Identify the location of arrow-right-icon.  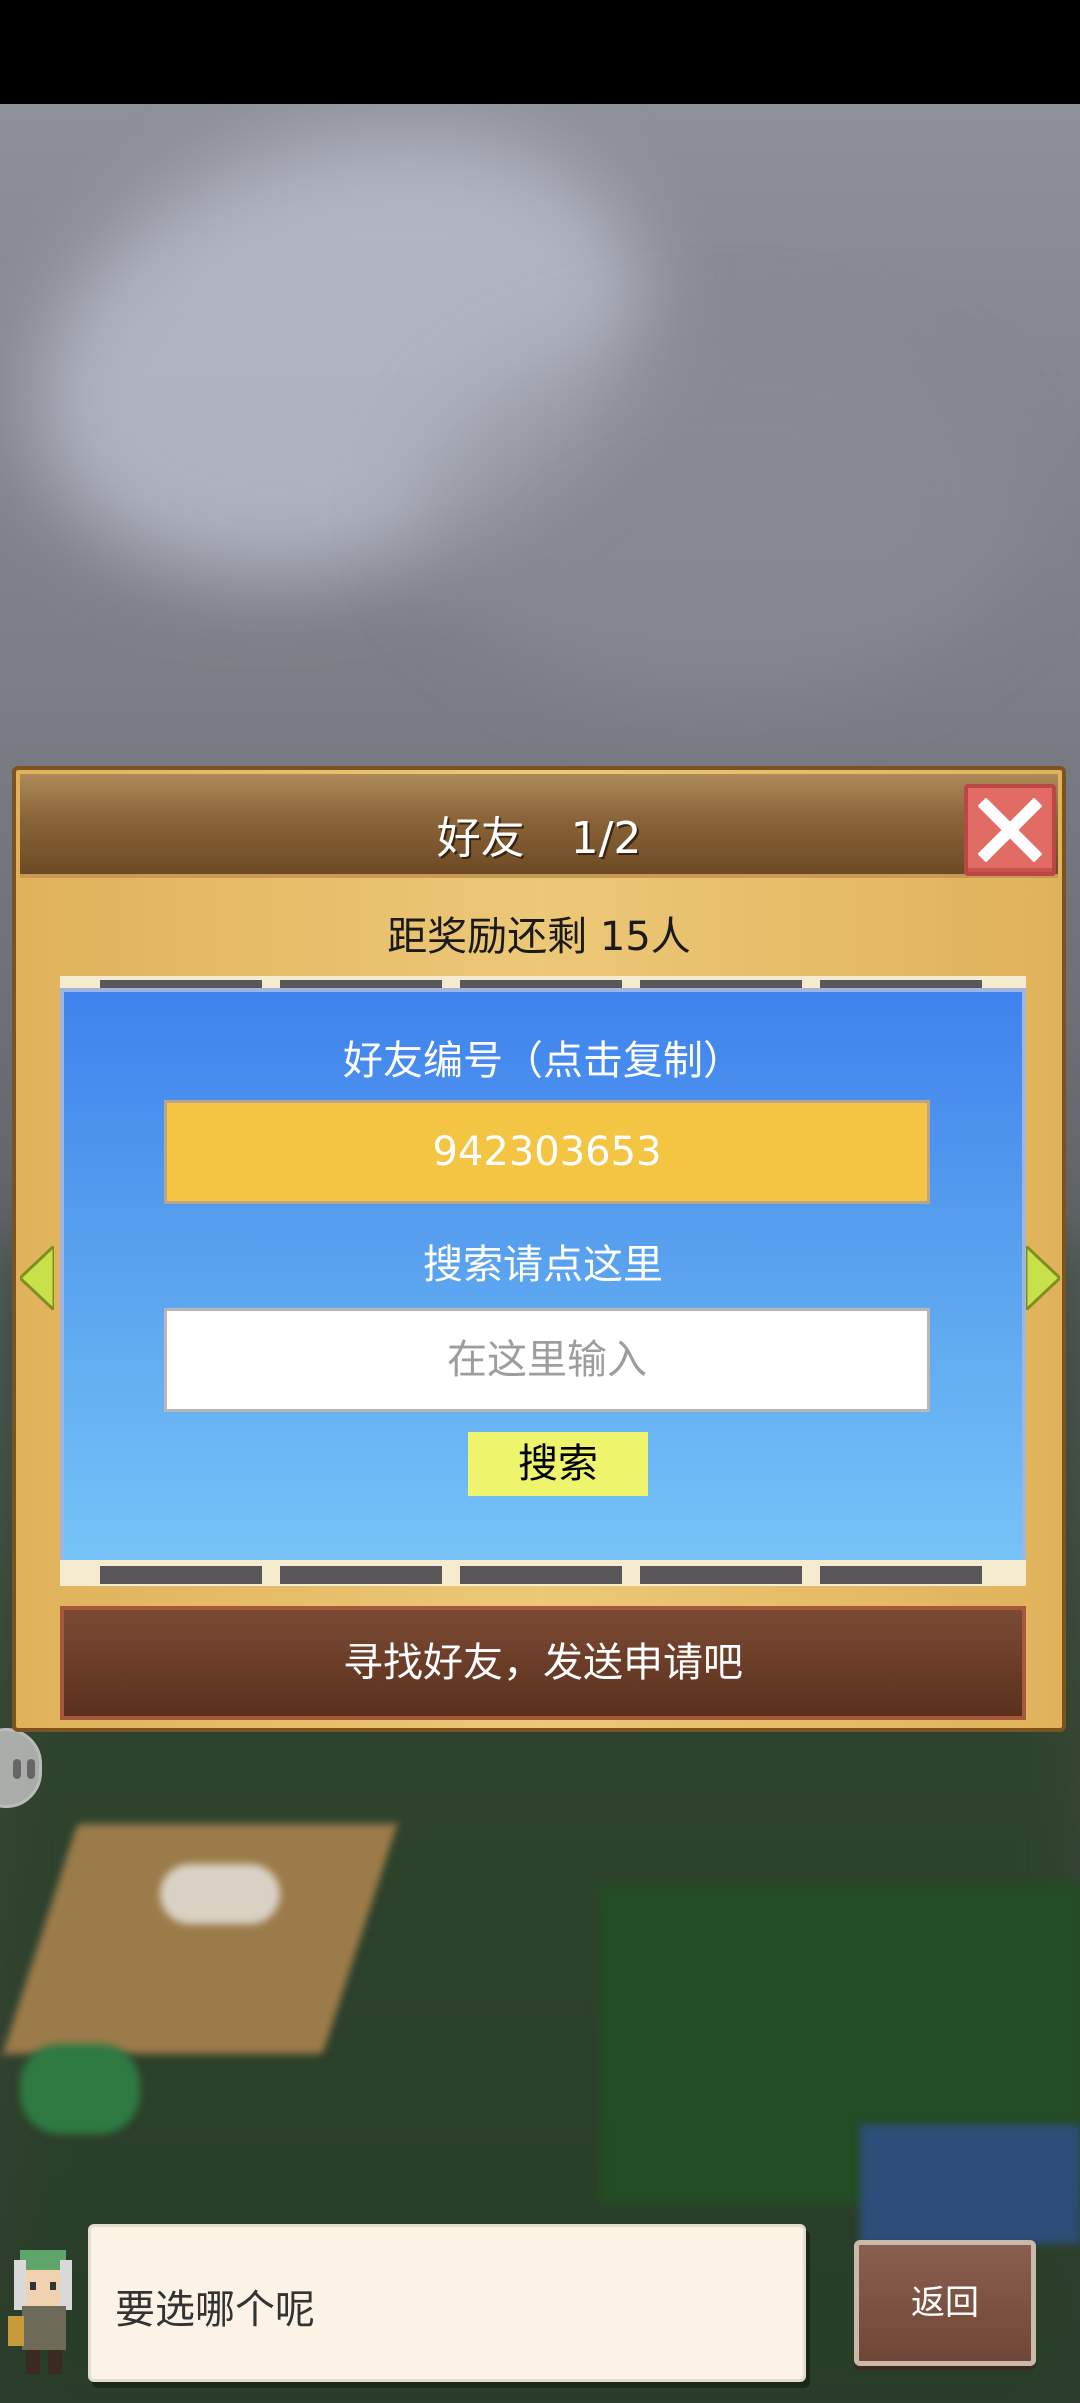
(1043, 1278).